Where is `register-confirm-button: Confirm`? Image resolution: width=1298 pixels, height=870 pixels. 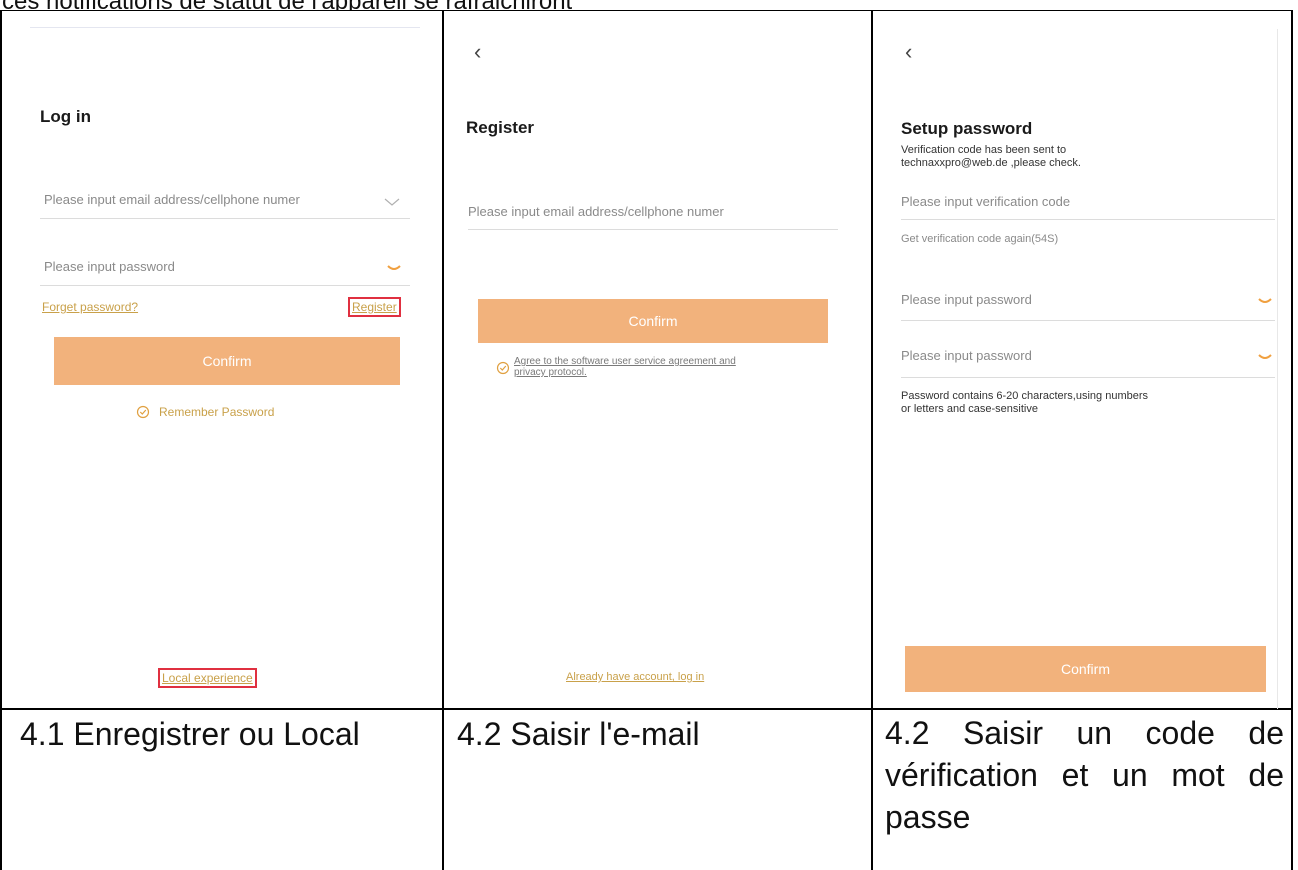 register-confirm-button: Confirm is located at coordinates (653, 321).